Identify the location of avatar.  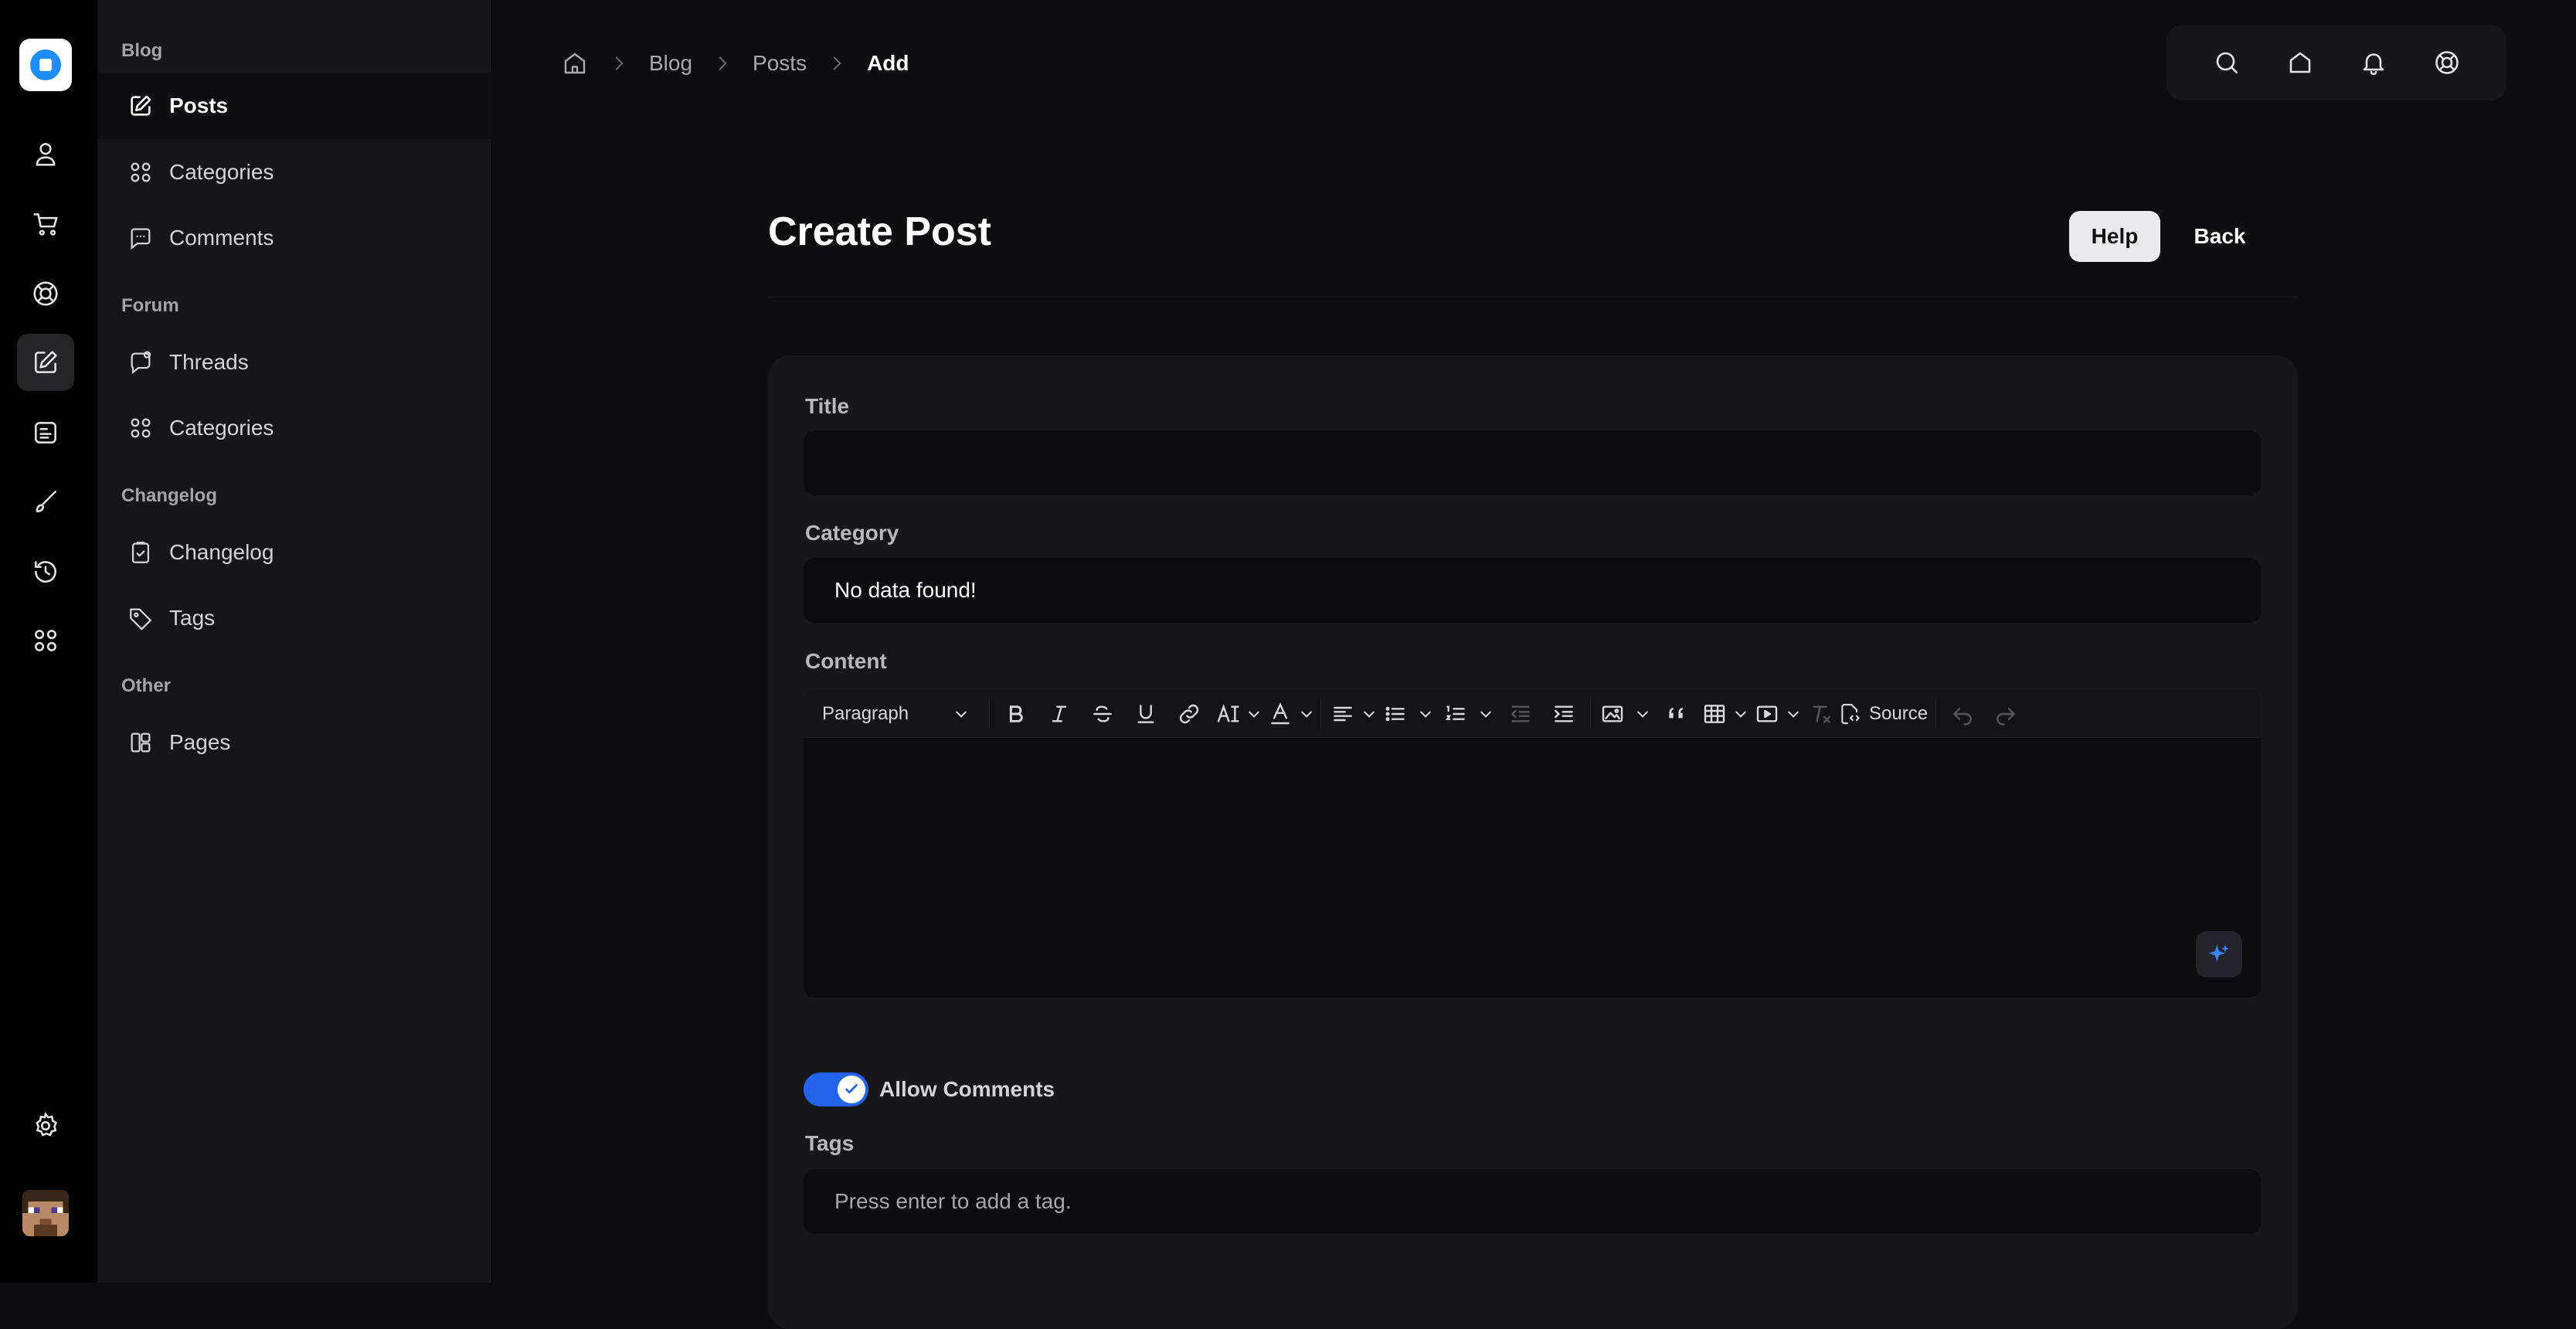
(45, 1213).